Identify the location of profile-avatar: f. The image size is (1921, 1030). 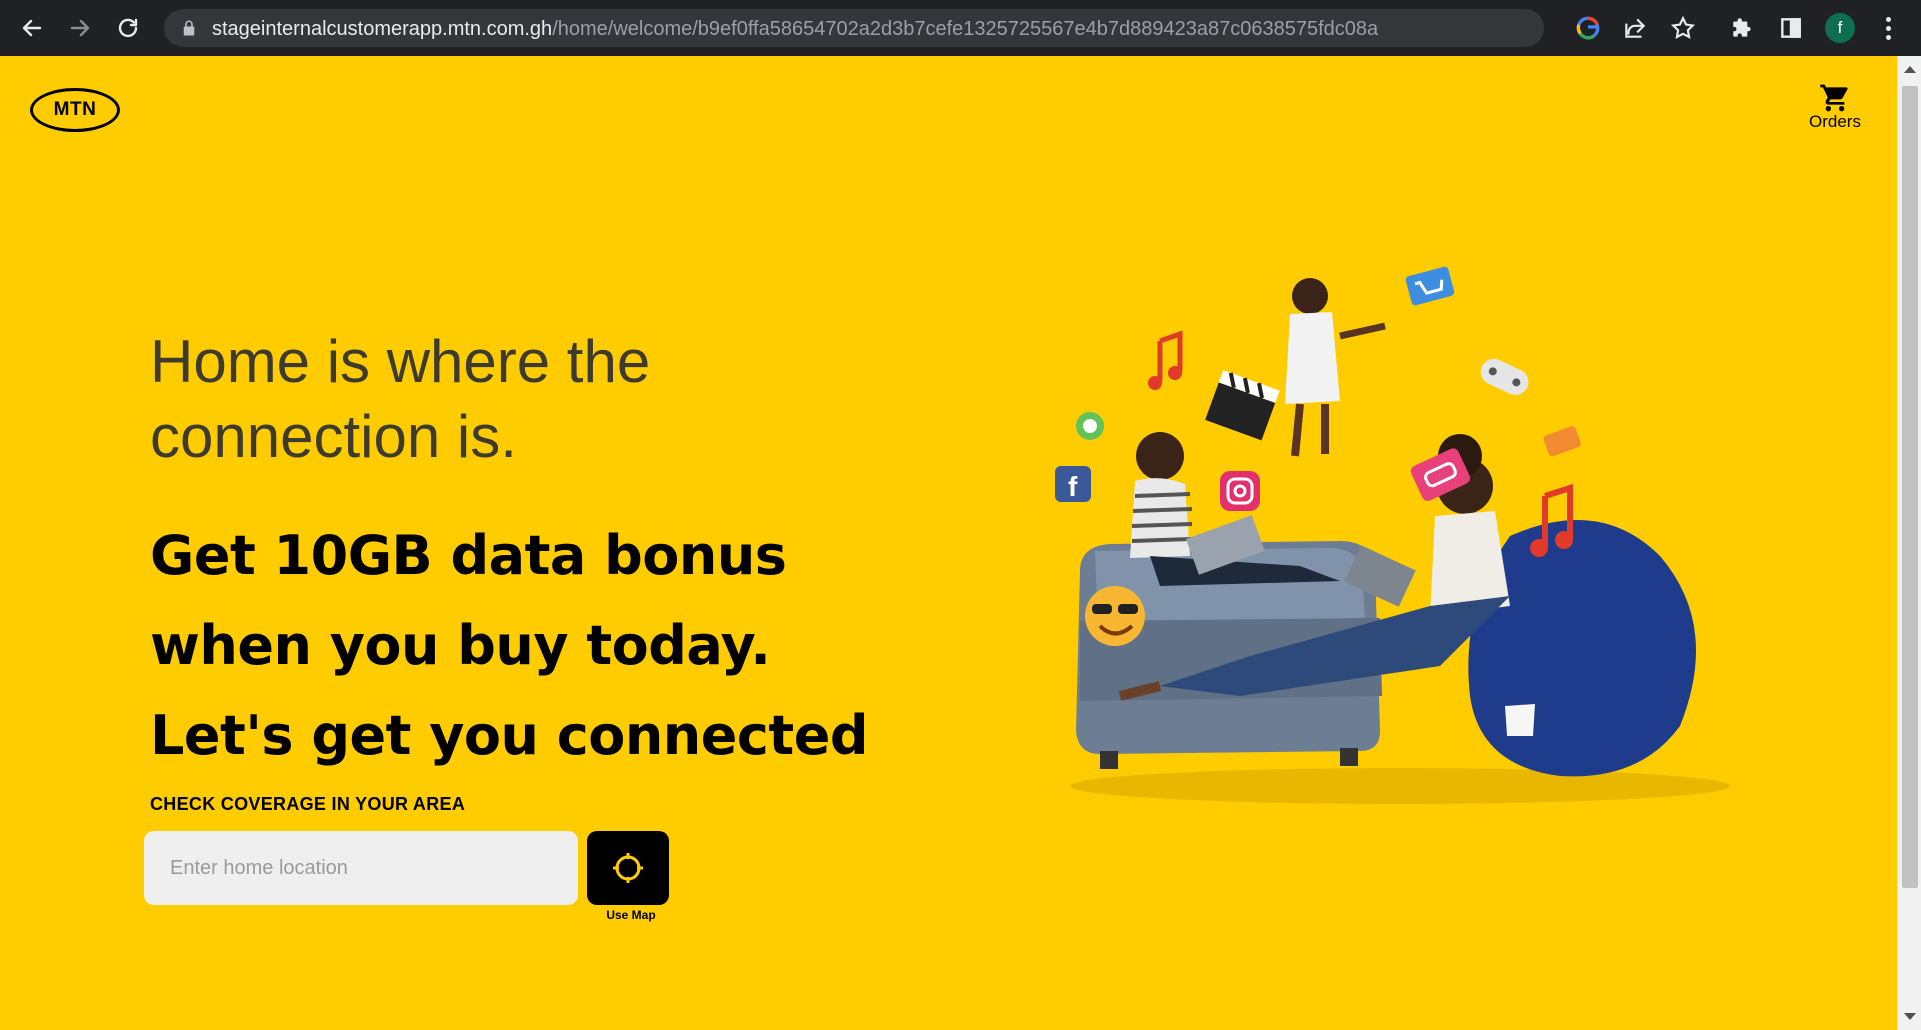
(1840, 28).